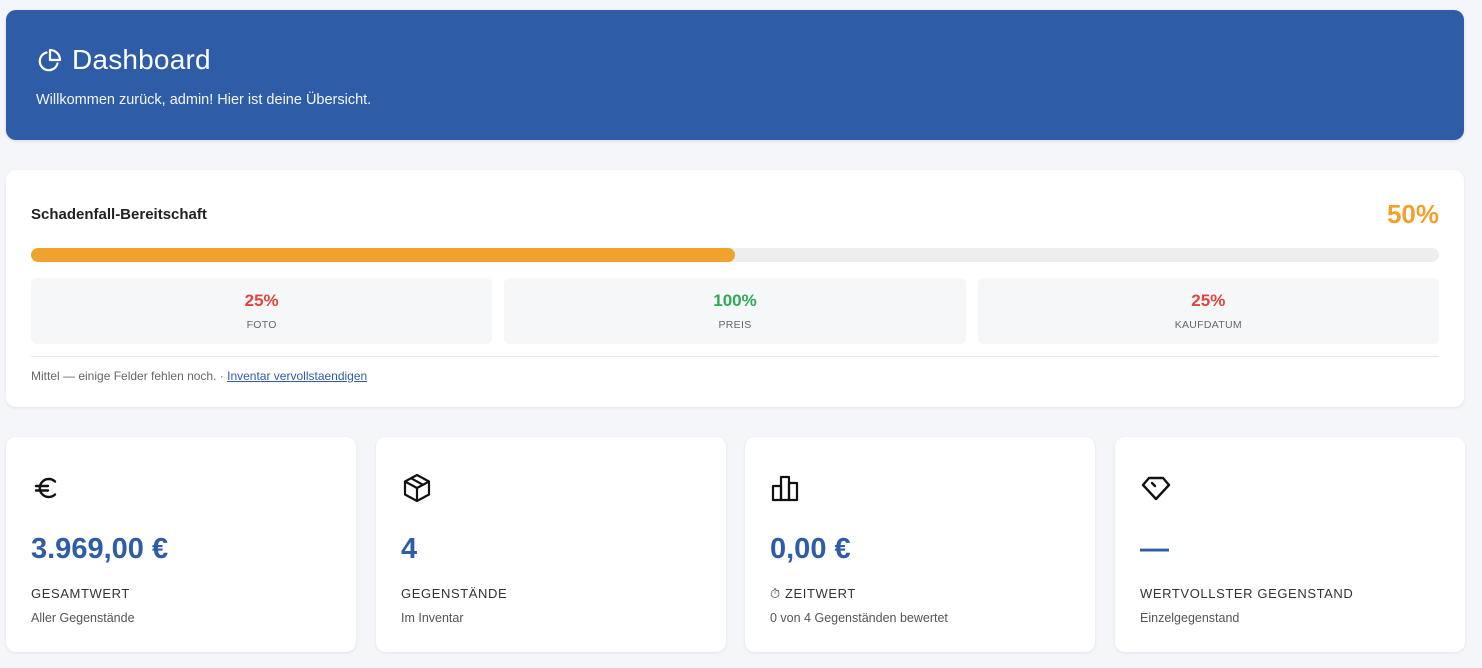  What do you see at coordinates (261, 325) in the screenshot?
I see `metric-foto-label: FOTO` at bounding box center [261, 325].